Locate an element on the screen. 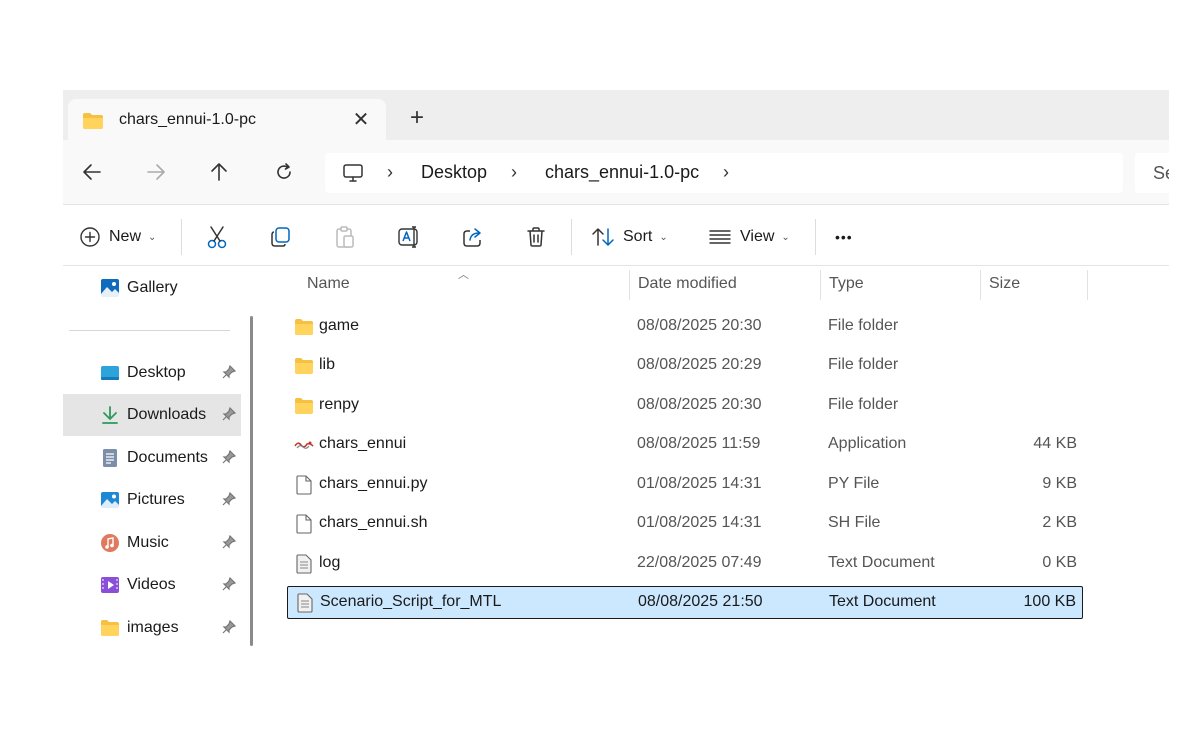 This screenshot has height=736, width=1200. up-arrow-icon is located at coordinates (219, 172).